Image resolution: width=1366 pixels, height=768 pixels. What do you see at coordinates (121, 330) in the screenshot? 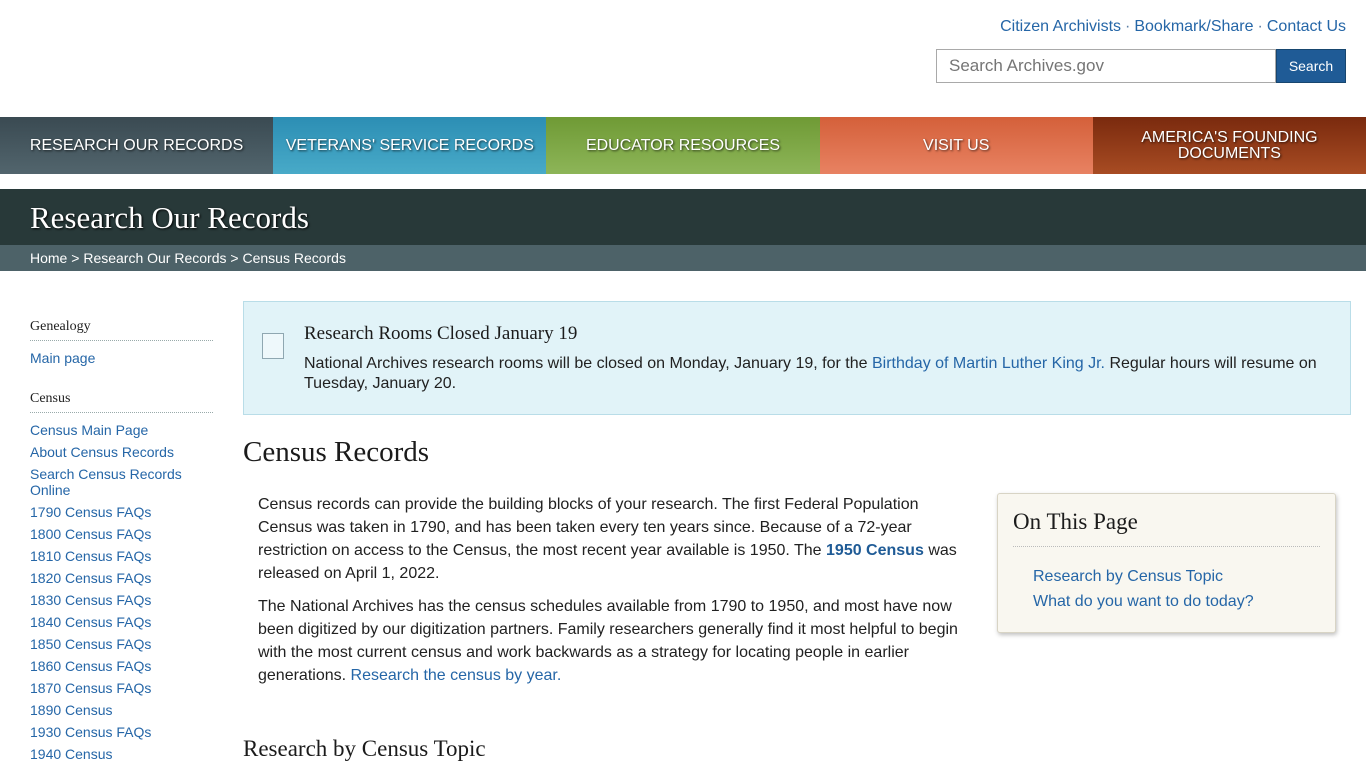
I see `sidebar-heading-genealogy: Genealogy` at bounding box center [121, 330].